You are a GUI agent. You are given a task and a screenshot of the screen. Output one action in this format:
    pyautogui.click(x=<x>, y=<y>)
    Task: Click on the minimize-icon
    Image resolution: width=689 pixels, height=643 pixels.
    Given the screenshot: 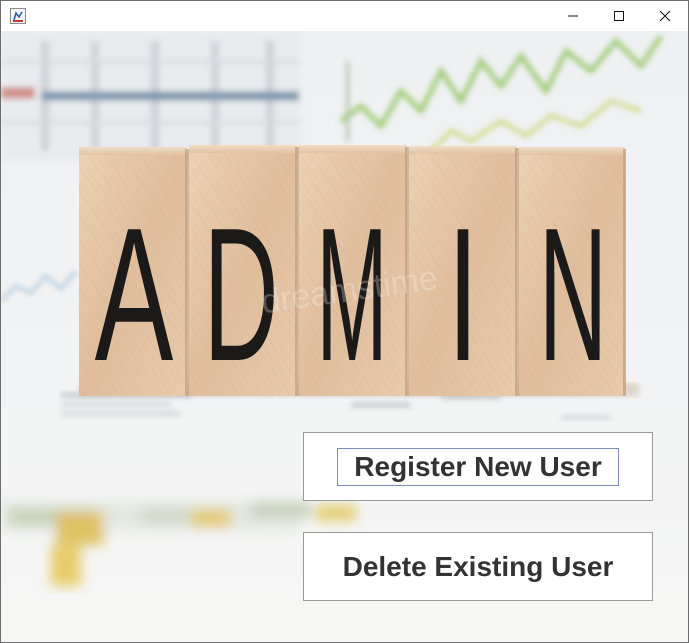 What is the action you would take?
    pyautogui.click(x=573, y=16)
    